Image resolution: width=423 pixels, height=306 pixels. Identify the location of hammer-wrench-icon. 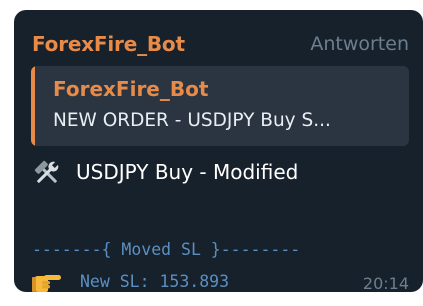
(47, 171).